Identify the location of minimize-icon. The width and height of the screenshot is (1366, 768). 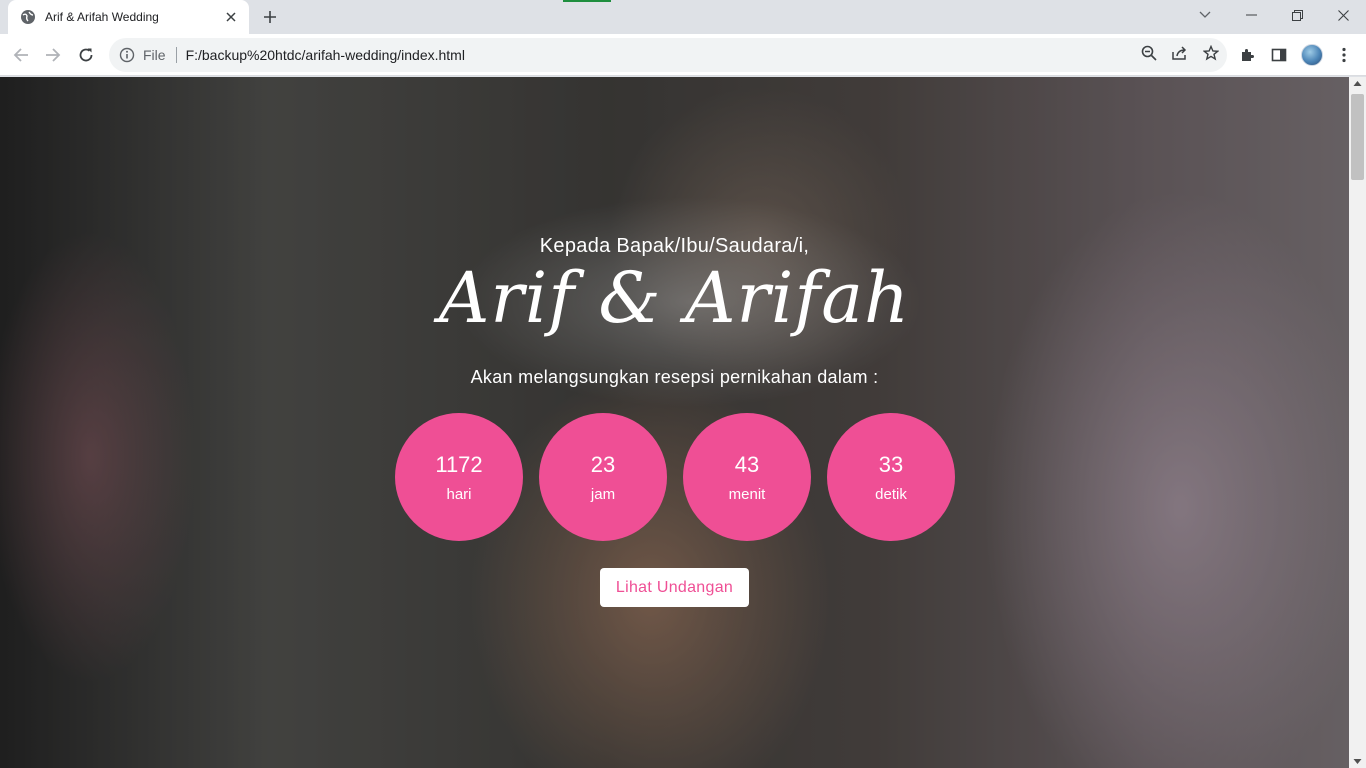
(1251, 15).